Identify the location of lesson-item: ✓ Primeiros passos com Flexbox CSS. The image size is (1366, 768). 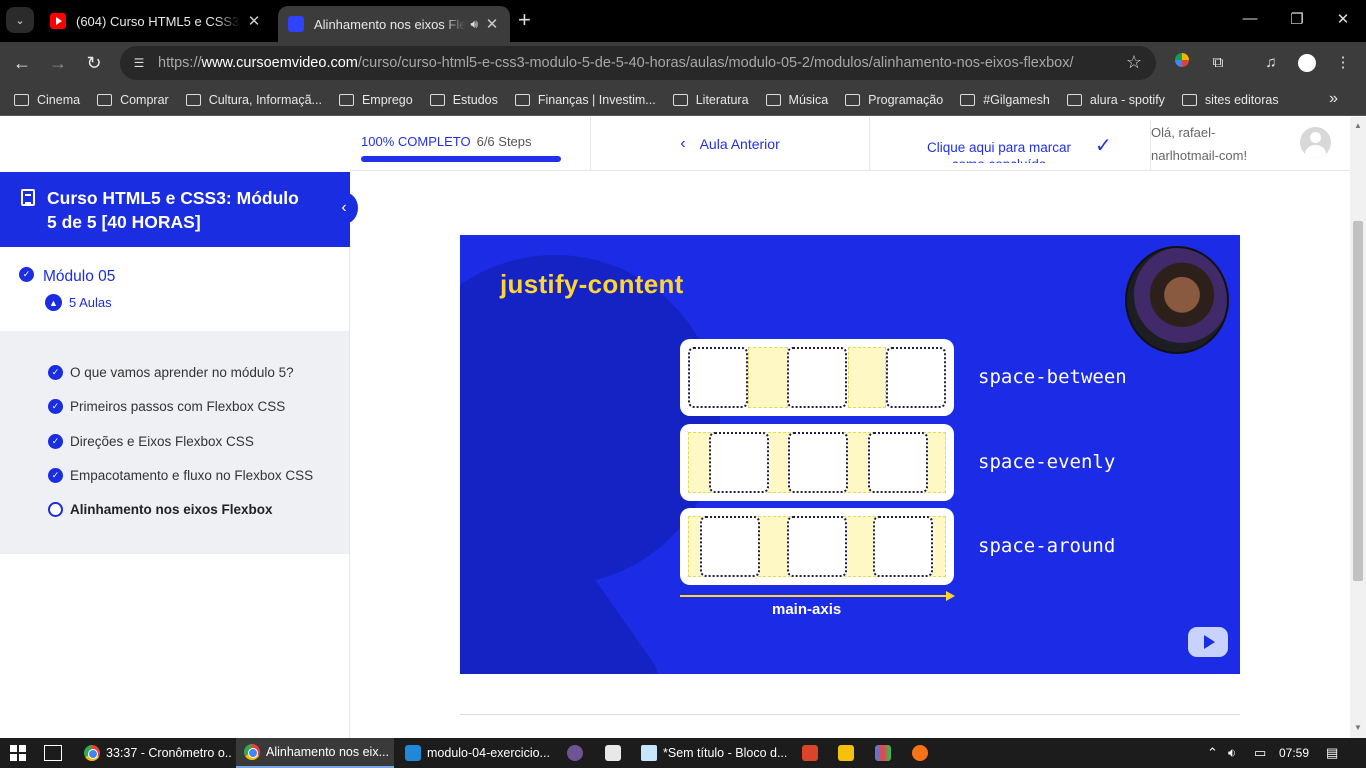
(166, 406).